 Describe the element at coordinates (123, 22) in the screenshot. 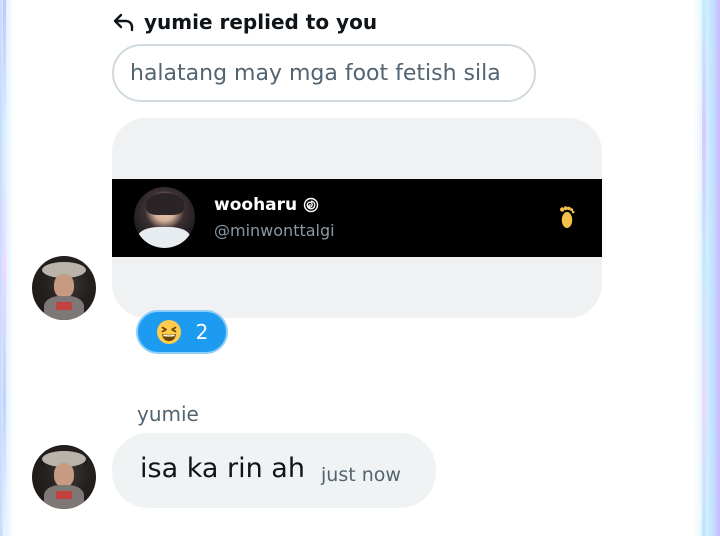

I see `reply-arrow-icon` at that location.